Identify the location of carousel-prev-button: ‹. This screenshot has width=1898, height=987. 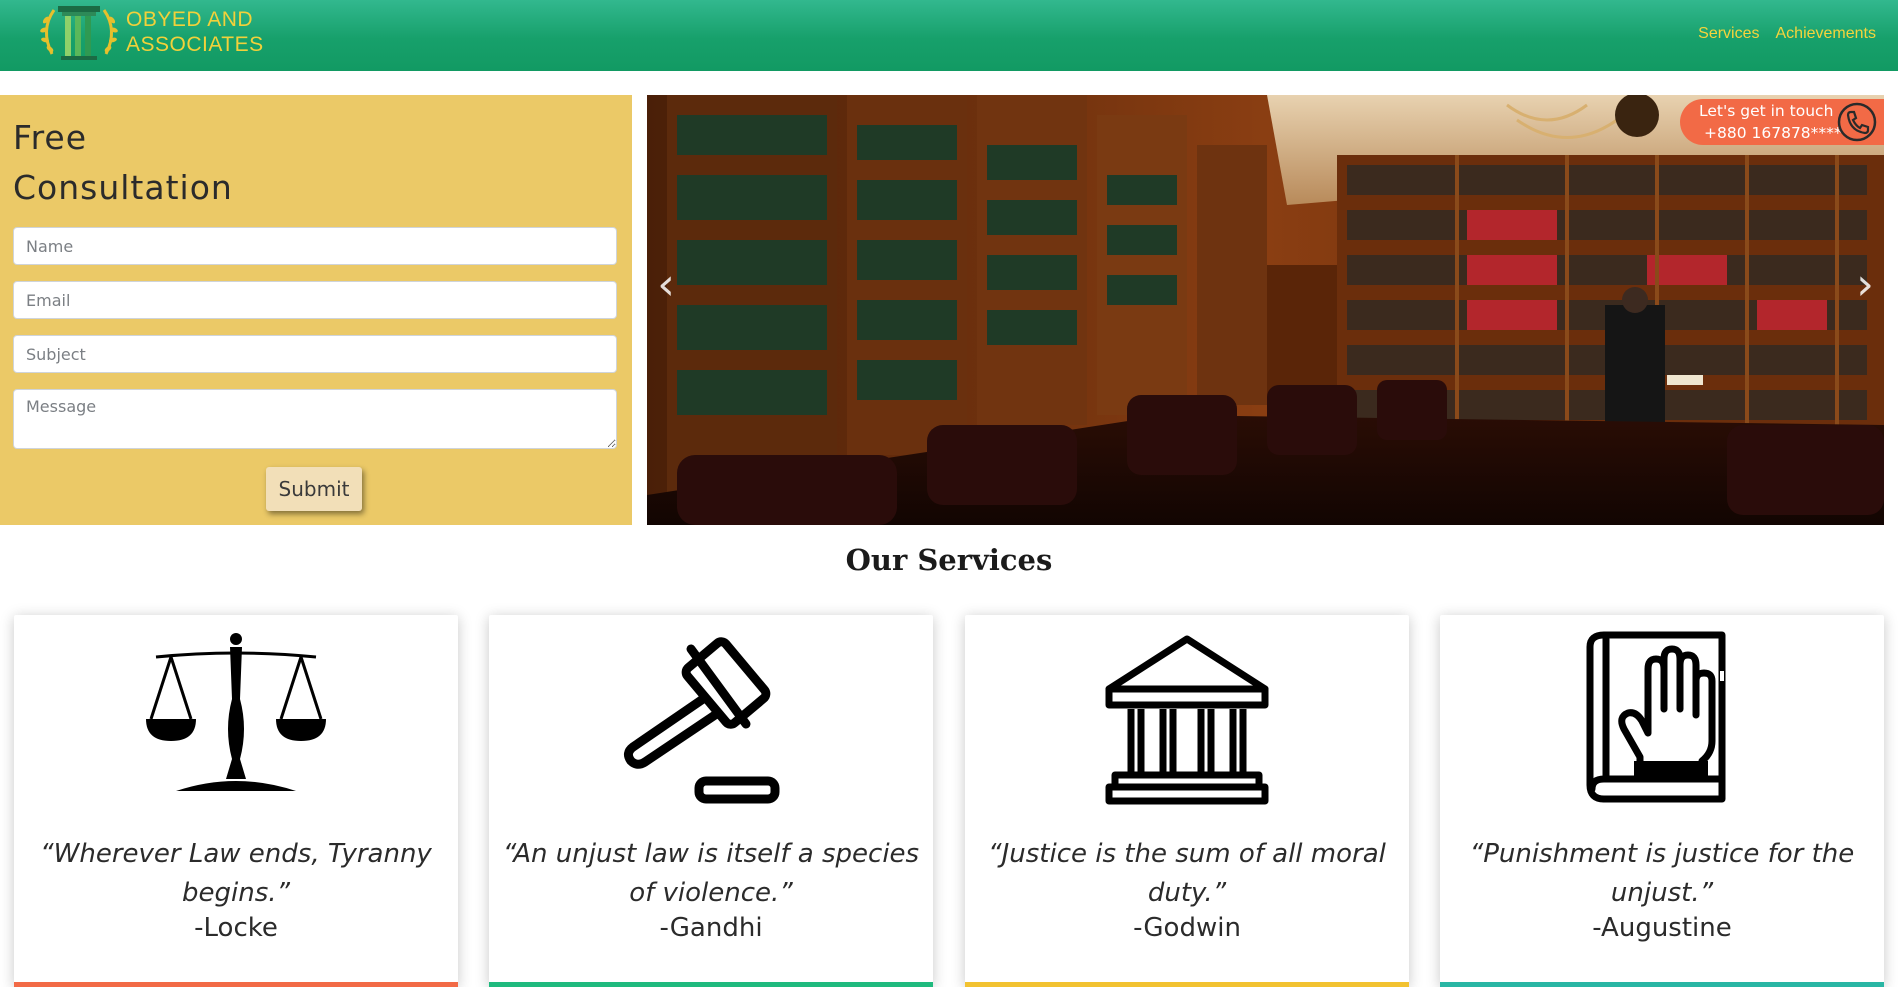
(666, 285).